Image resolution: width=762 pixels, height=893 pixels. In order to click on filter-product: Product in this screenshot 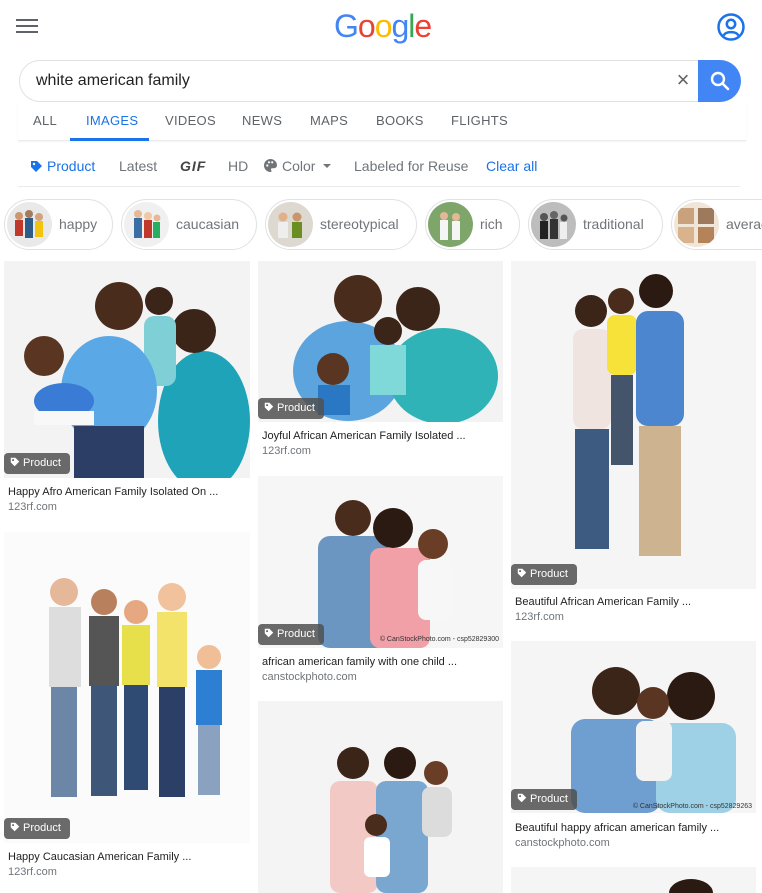, I will do `click(62, 166)`.